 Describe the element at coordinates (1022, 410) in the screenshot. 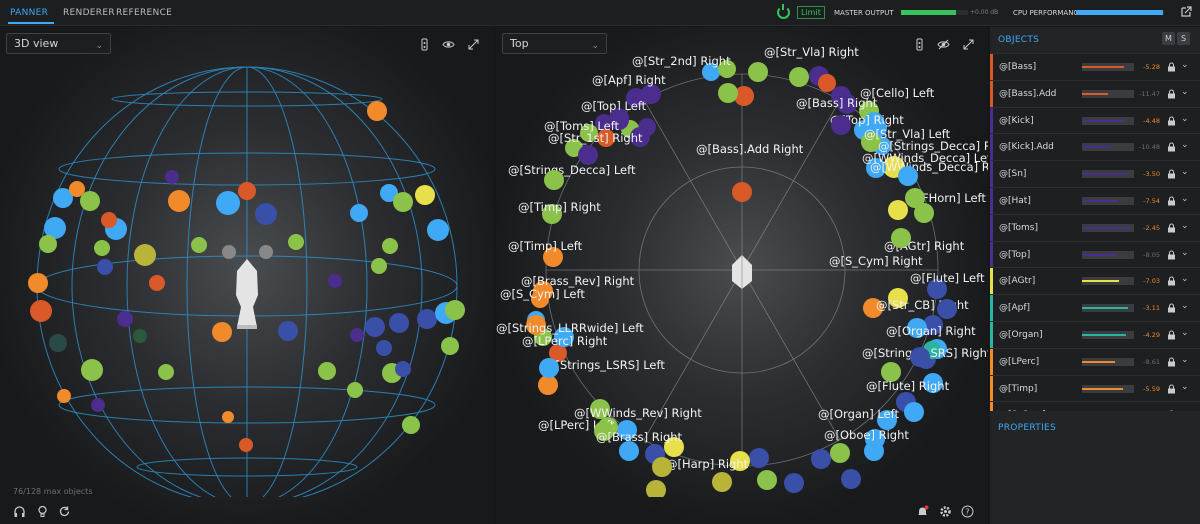

I see `object-name: @[S_Cym]` at that location.